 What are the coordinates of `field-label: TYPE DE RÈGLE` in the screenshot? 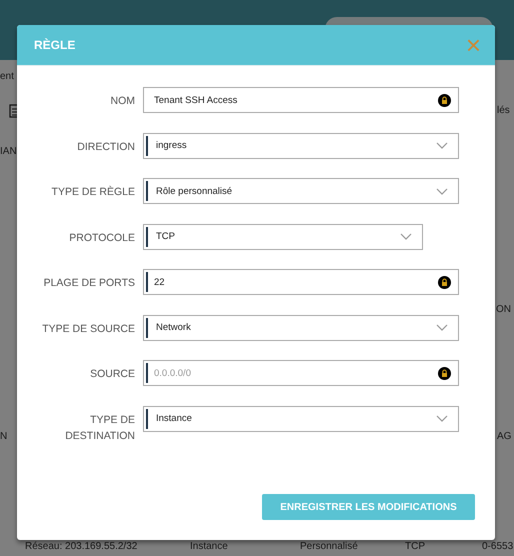 It's located at (92, 192).